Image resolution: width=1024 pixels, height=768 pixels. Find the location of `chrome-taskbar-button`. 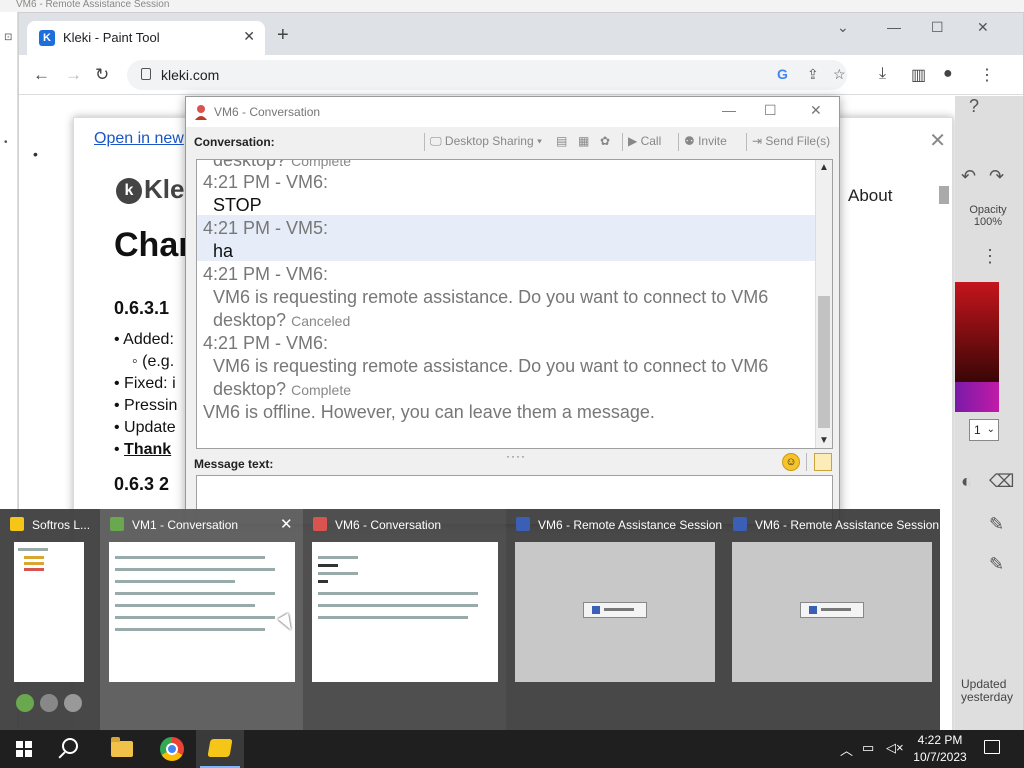

chrome-taskbar-button is located at coordinates (172, 749).